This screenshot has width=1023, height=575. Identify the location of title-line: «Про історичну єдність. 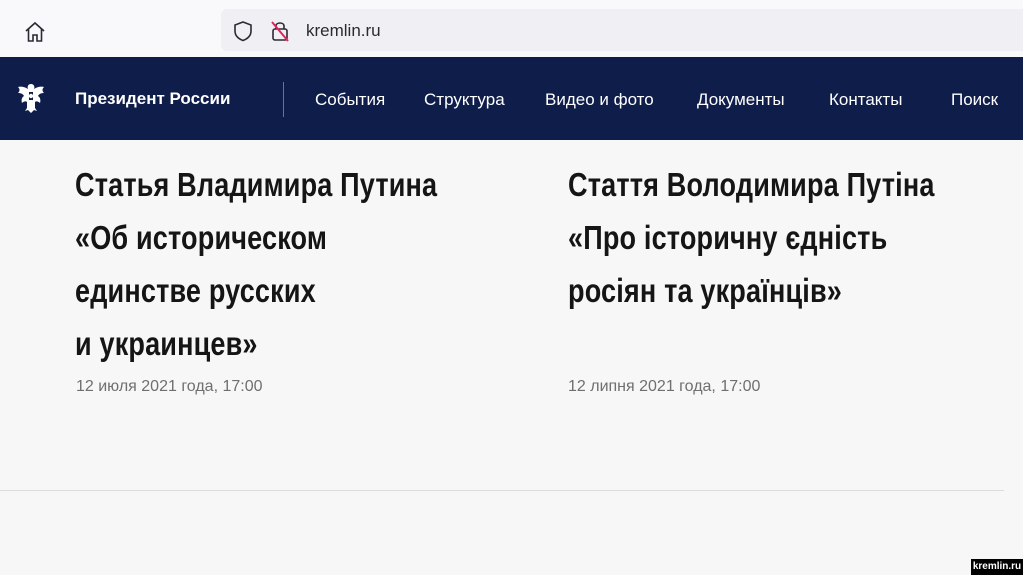
(751, 237).